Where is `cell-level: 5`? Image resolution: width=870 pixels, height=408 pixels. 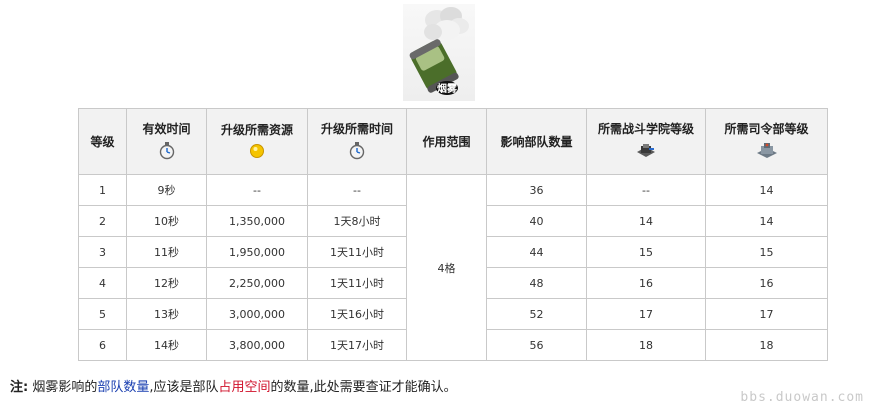
cell-level: 5 is located at coordinates (102, 314).